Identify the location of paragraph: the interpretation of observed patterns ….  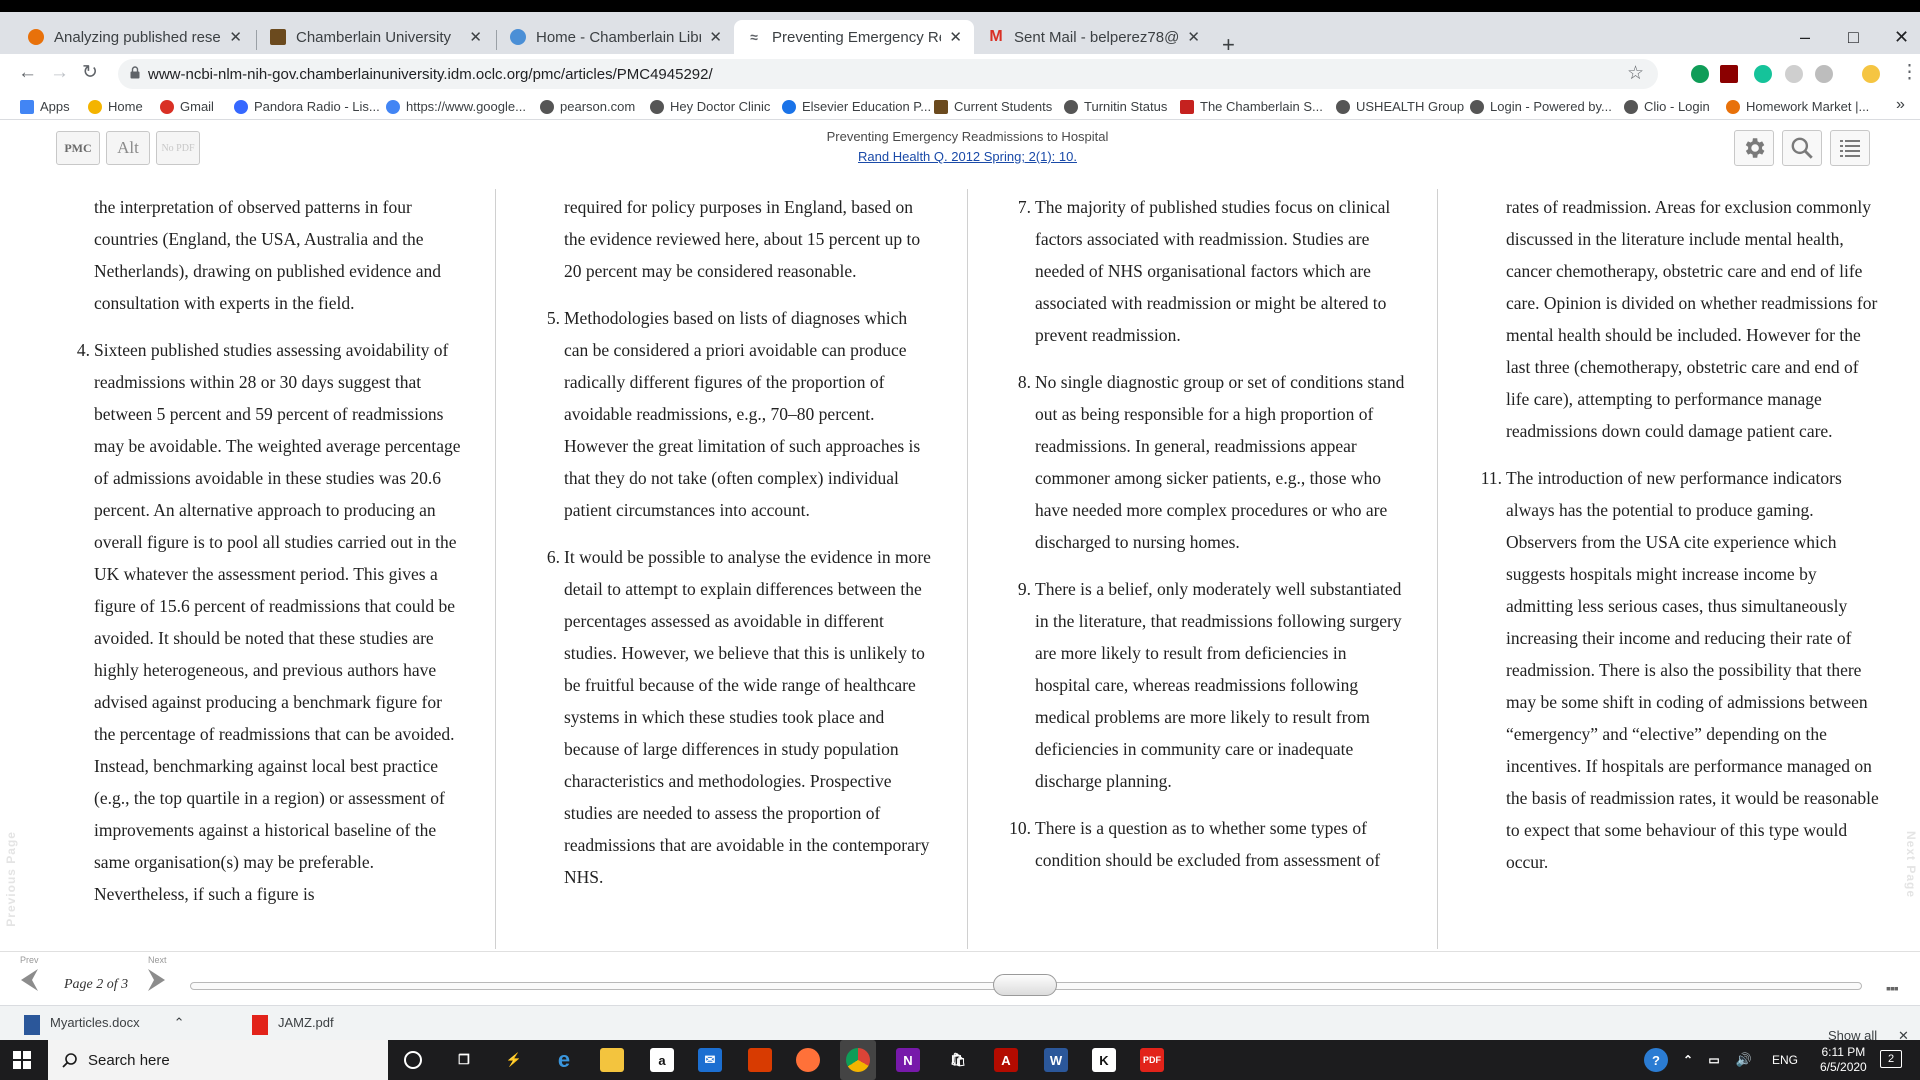
(264, 255).